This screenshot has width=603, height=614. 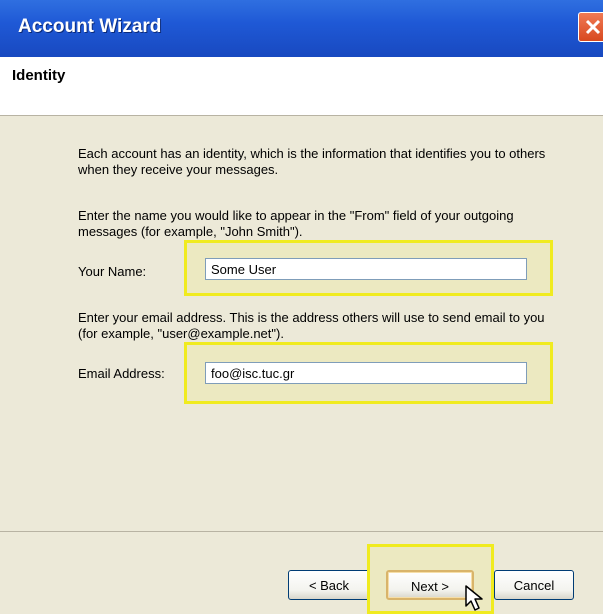 I want to click on wizard-header: Identity, so click(x=301, y=86).